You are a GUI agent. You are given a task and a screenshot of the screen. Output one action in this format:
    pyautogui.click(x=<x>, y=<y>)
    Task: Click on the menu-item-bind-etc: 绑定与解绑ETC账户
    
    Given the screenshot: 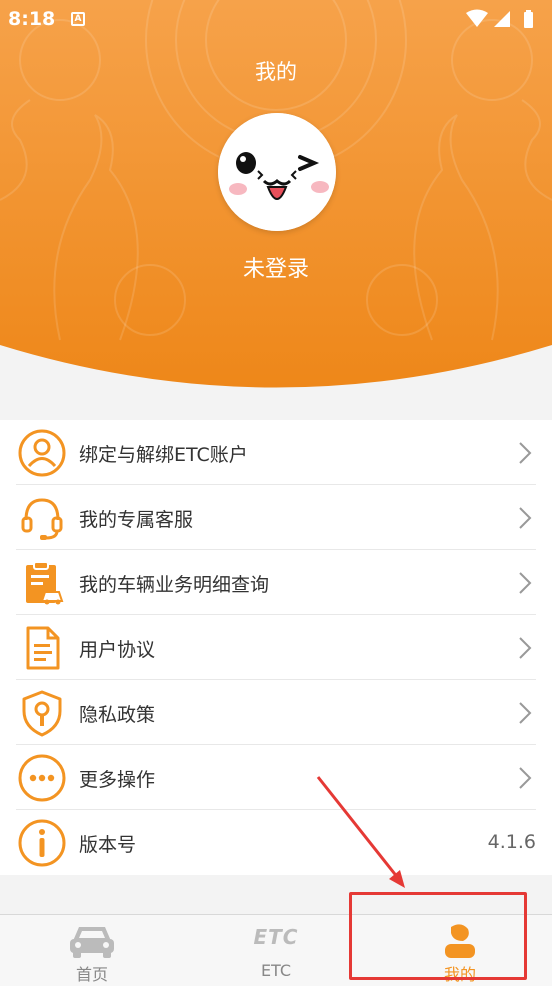 What is the action you would take?
    pyautogui.click(x=276, y=452)
    